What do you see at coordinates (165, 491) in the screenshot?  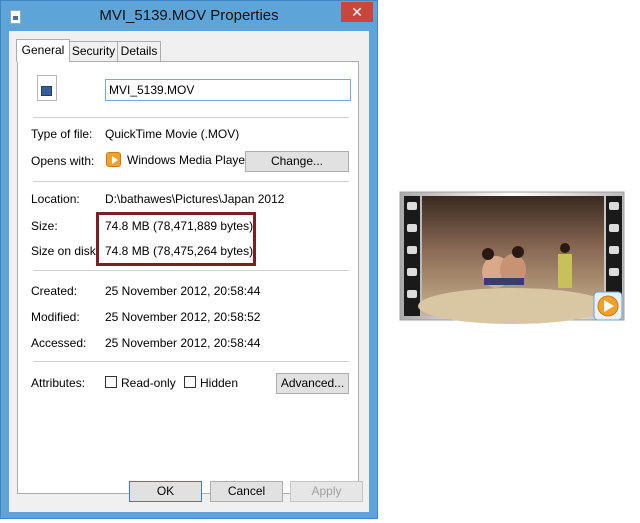 I see `ok-button: OK` at bounding box center [165, 491].